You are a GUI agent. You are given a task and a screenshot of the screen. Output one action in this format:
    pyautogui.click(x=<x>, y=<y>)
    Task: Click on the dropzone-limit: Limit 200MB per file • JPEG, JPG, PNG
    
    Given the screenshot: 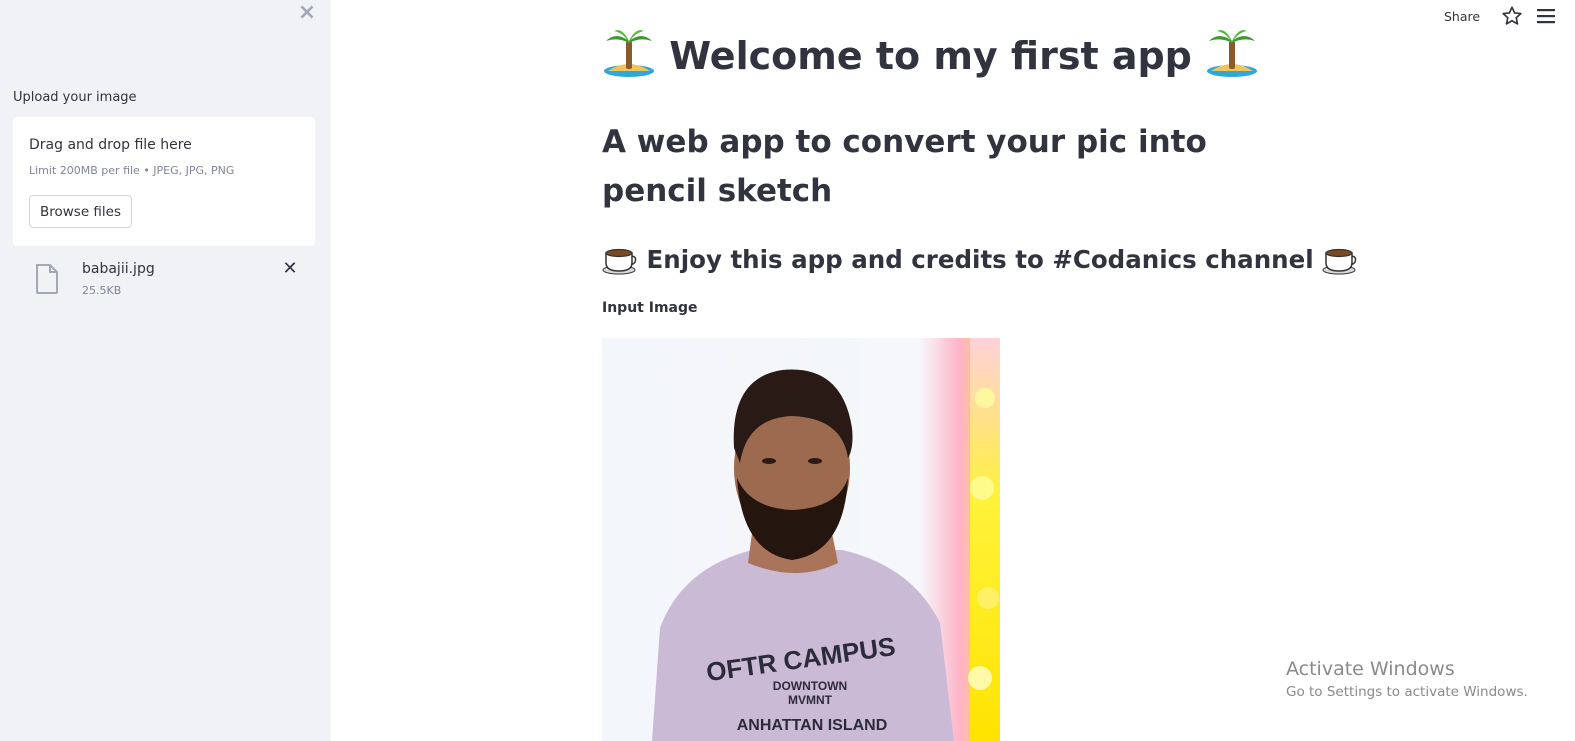 What is the action you would take?
    pyautogui.click(x=132, y=170)
    